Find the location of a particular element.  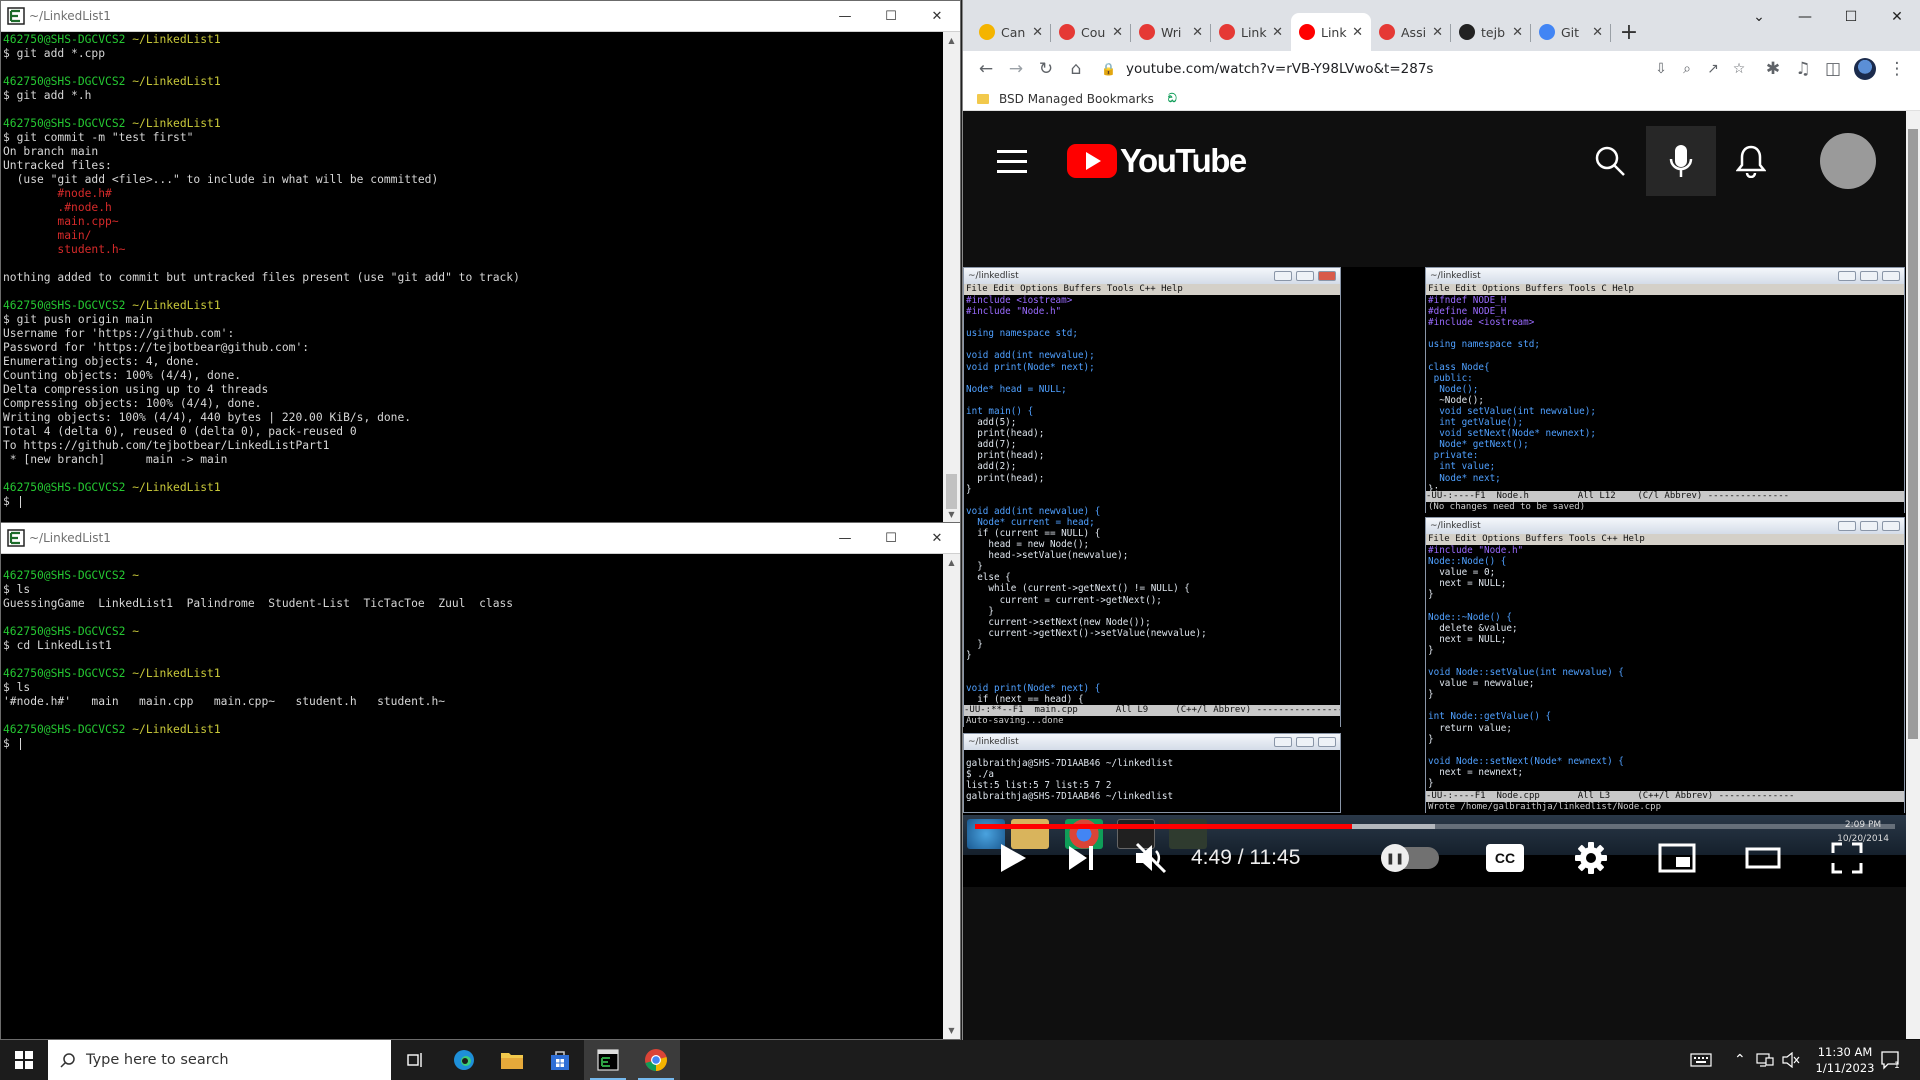

media-control-icon: ♫ is located at coordinates (1803, 69).